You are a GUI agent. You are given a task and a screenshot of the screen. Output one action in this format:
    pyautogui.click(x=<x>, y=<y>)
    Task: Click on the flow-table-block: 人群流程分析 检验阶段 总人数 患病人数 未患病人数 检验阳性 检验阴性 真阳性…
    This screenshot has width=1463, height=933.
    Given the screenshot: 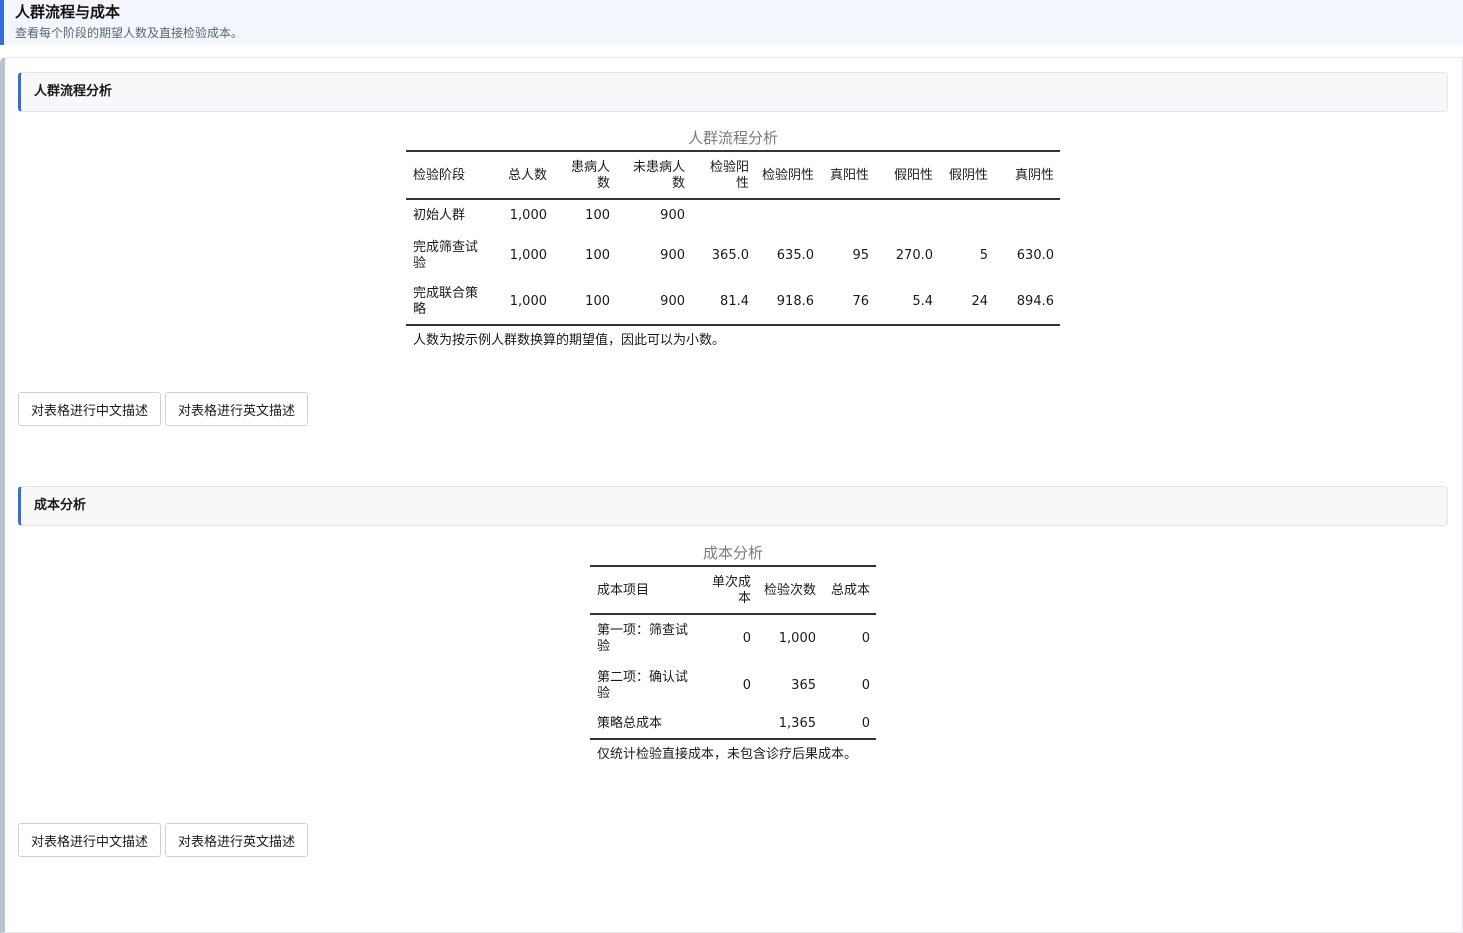 What is the action you would take?
    pyautogui.click(x=733, y=238)
    